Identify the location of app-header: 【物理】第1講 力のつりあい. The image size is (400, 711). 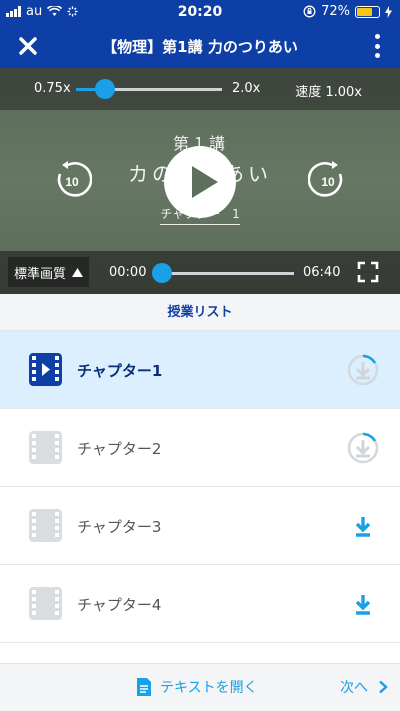
(200, 46).